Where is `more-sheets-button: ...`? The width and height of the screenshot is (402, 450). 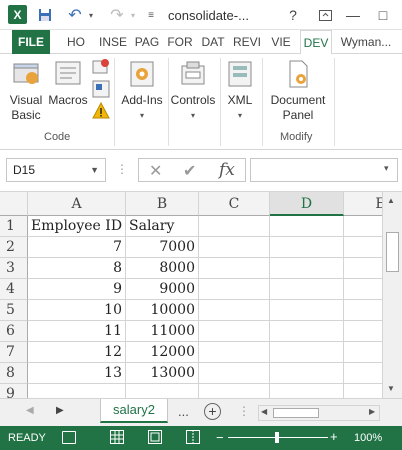
more-sheets-button: ... is located at coordinates (183, 411).